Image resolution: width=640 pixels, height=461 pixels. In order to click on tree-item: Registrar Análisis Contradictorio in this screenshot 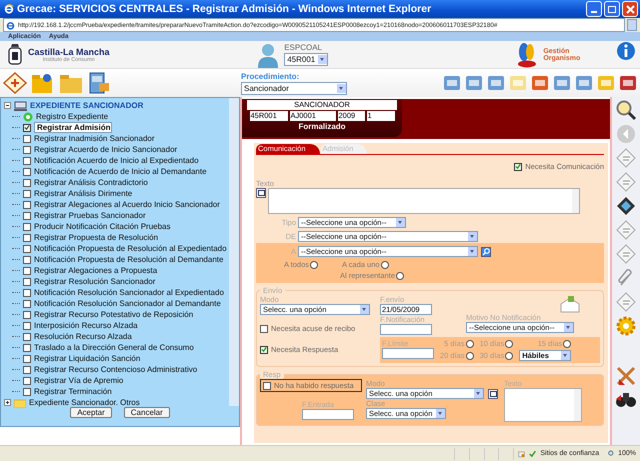, I will do `click(91, 182)`.